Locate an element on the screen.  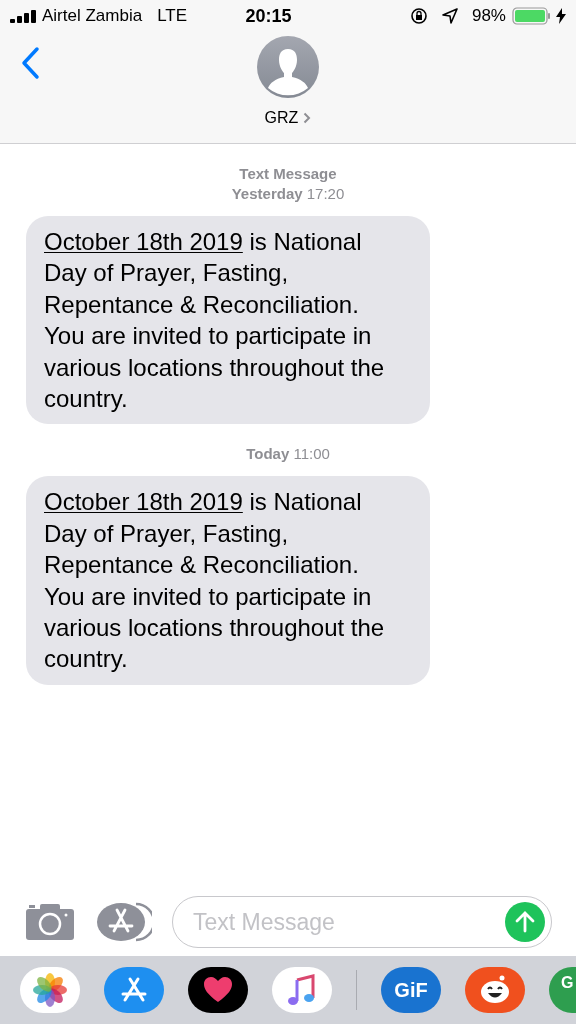
gif-app-button: GiF is located at coordinates (411, 990).